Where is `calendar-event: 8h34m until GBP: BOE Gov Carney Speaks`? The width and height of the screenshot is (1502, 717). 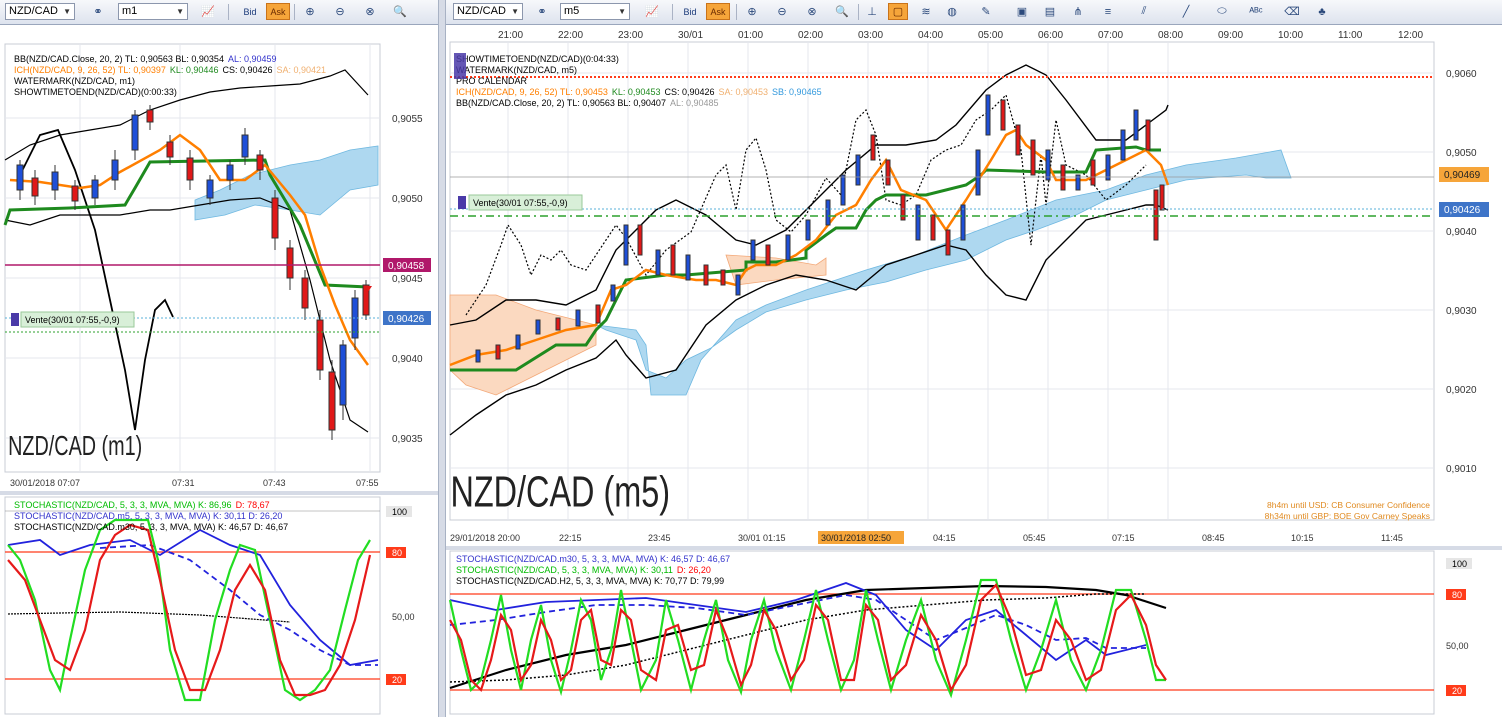
calendar-event: 8h34m until GBP: BOE Gov Carney Speaks is located at coordinates (1347, 516).